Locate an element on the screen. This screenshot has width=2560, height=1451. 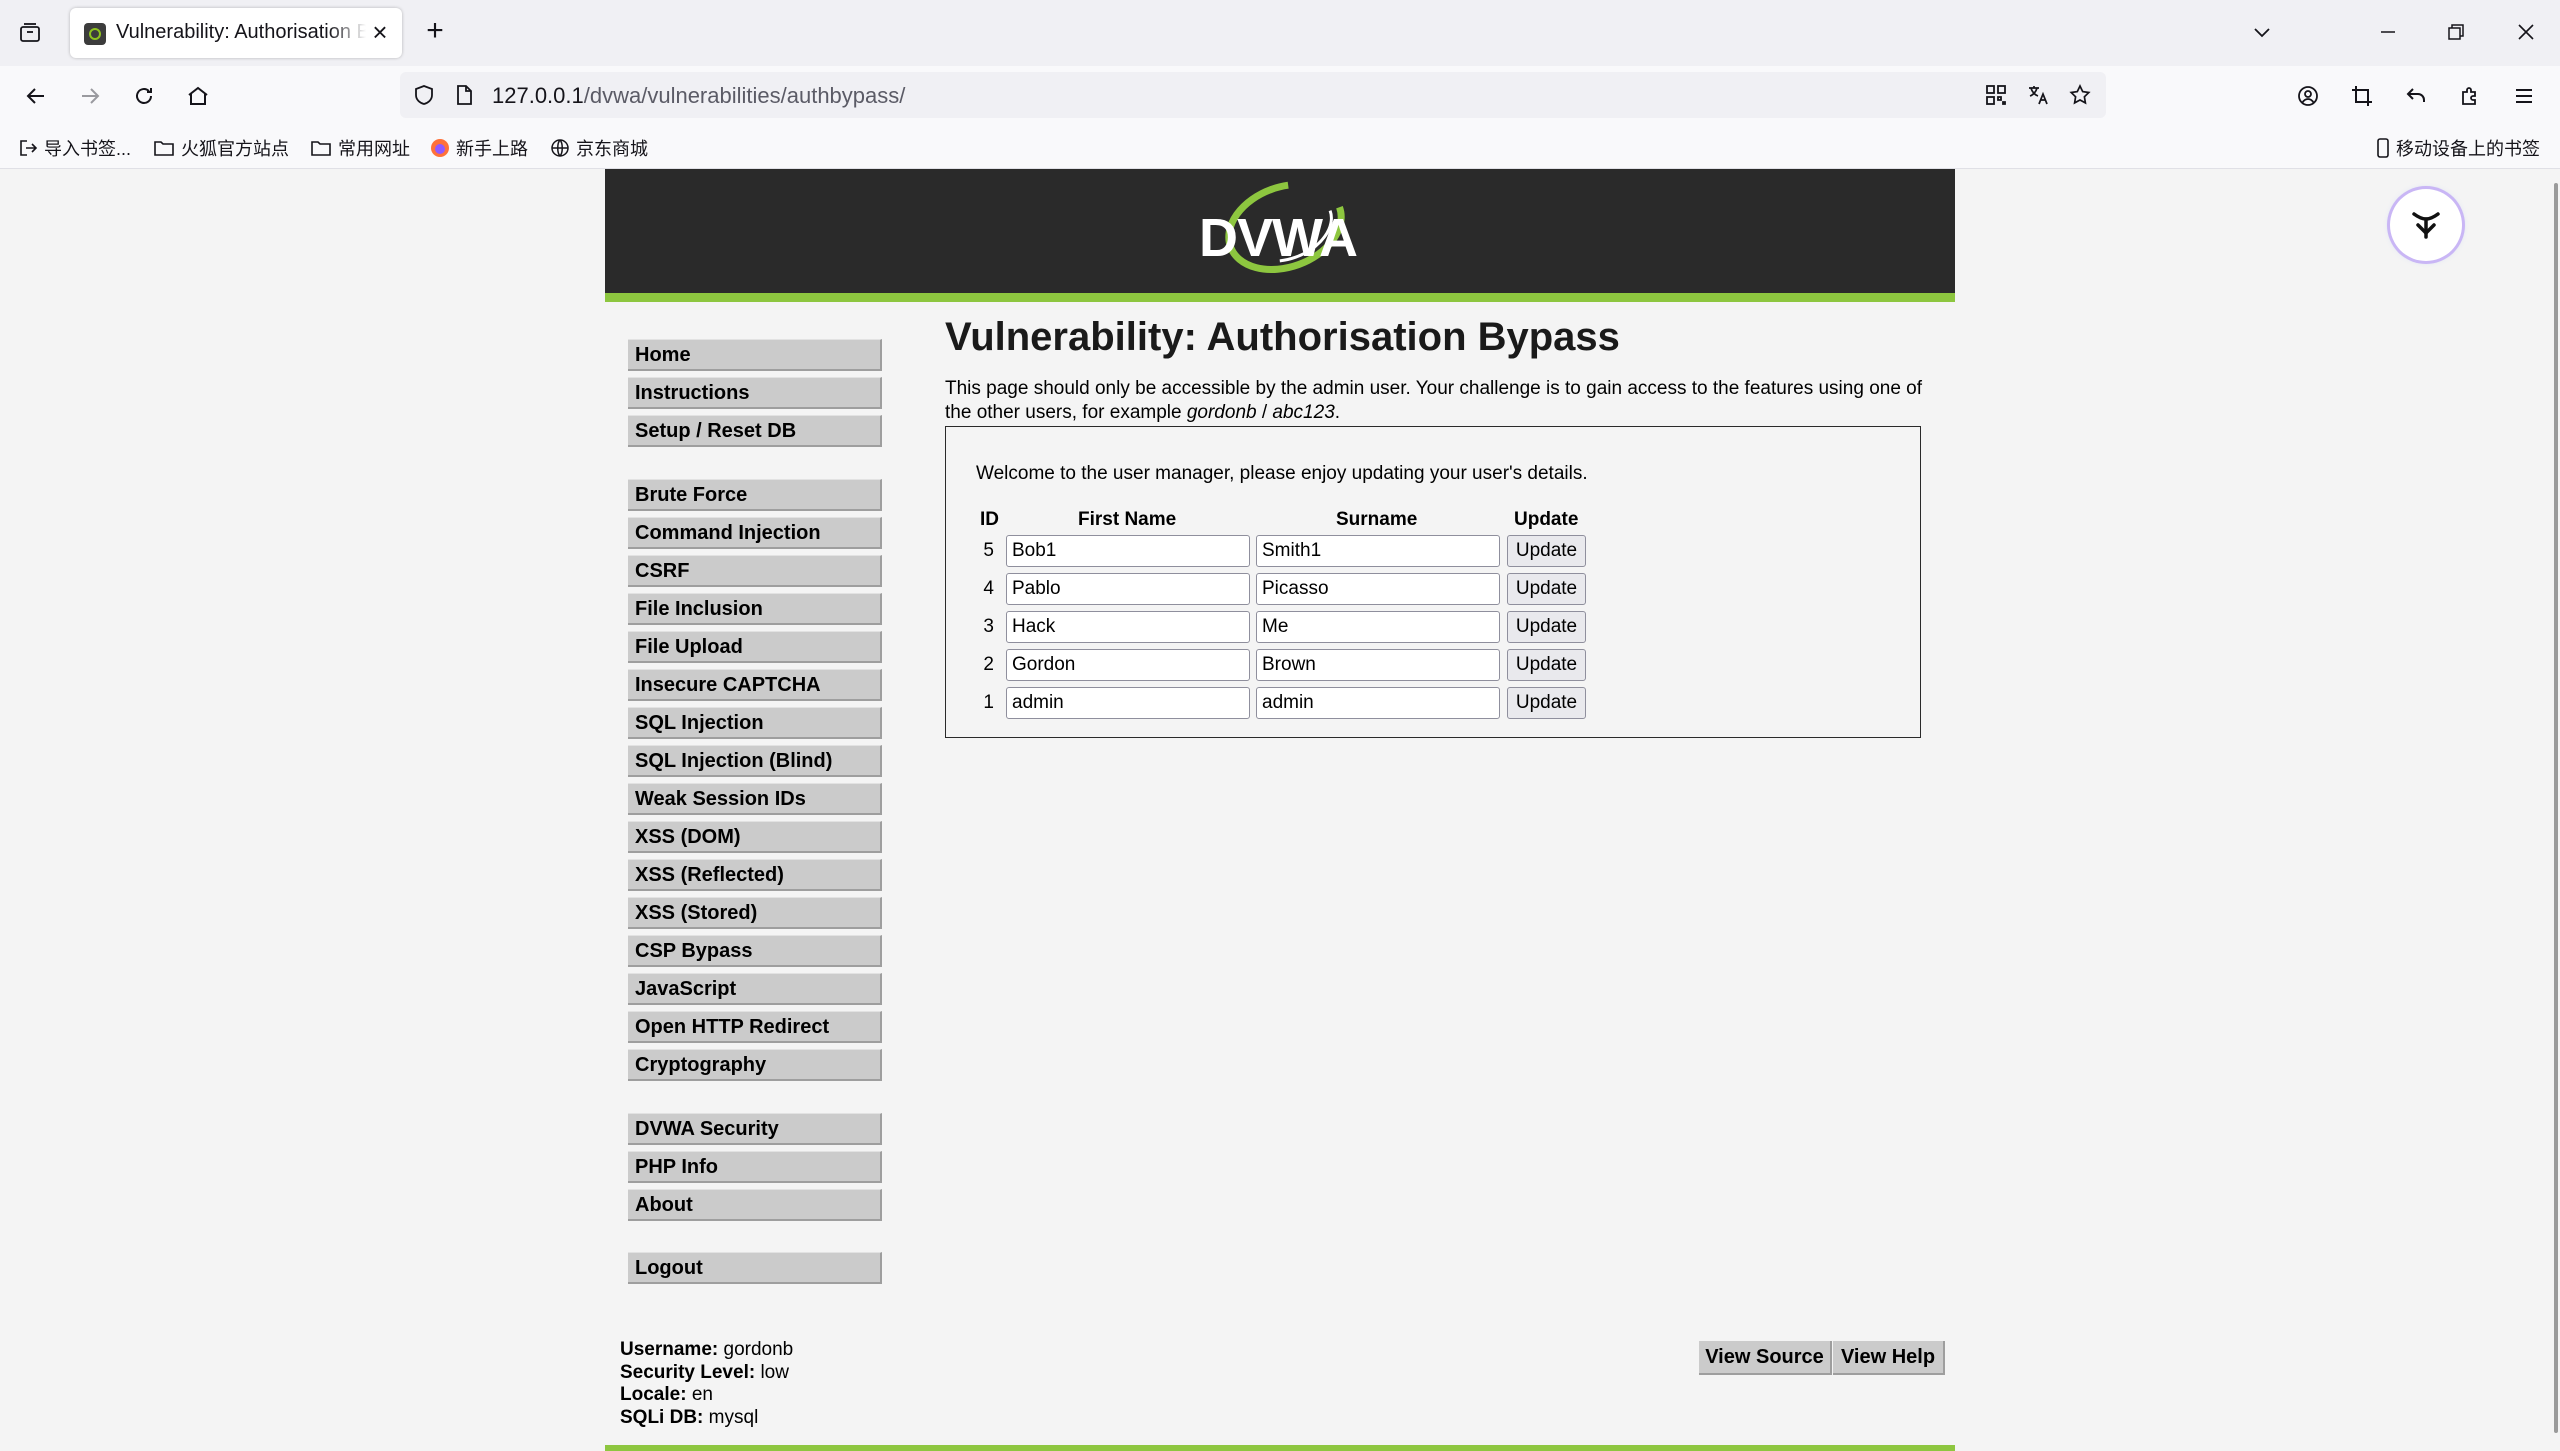
view-help-button: View Help is located at coordinates (1889, 1358).